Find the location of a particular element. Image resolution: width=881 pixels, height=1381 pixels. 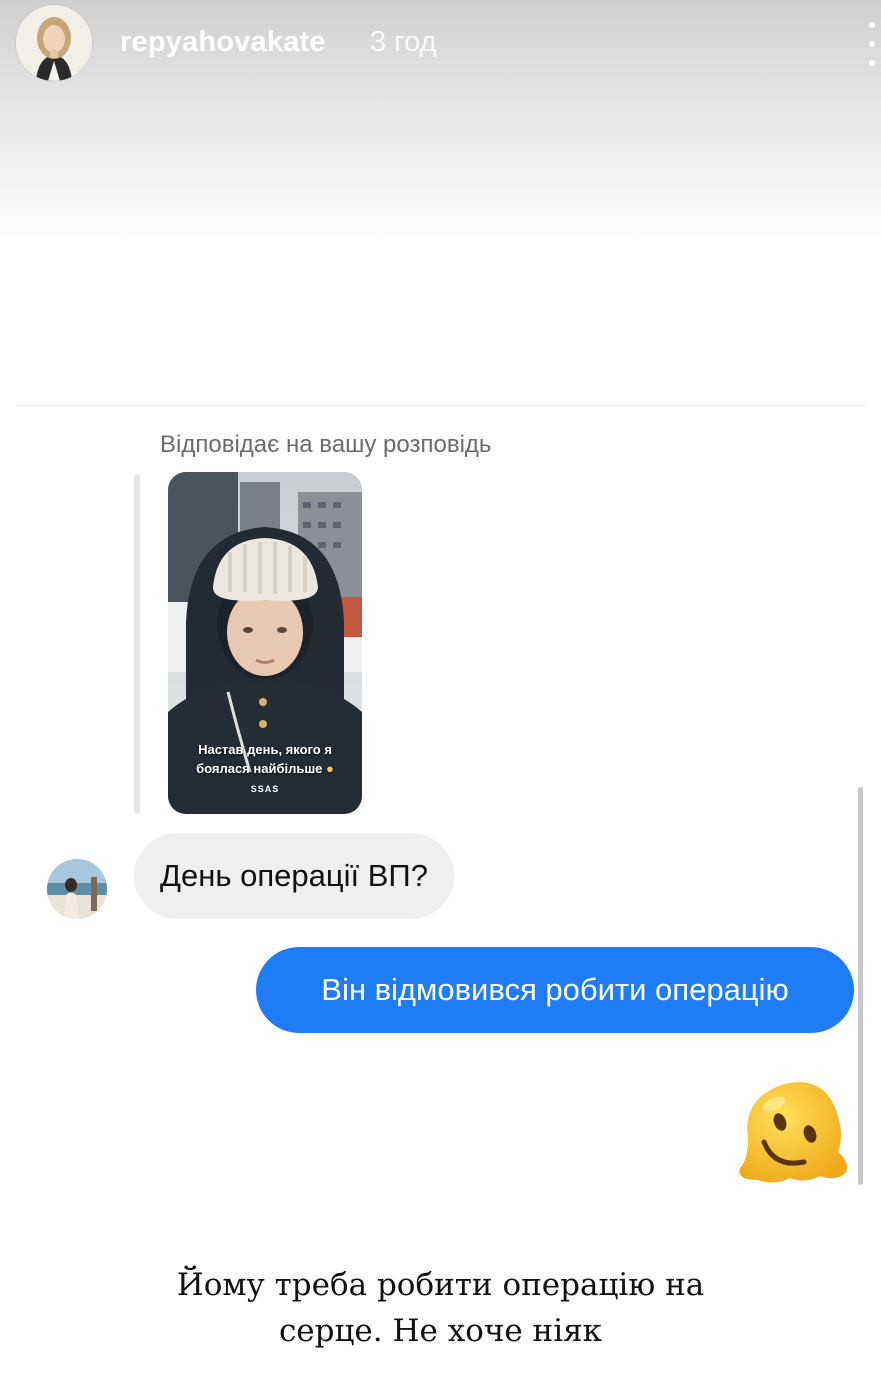

story-caption-tag: SSAS is located at coordinates (265, 789).